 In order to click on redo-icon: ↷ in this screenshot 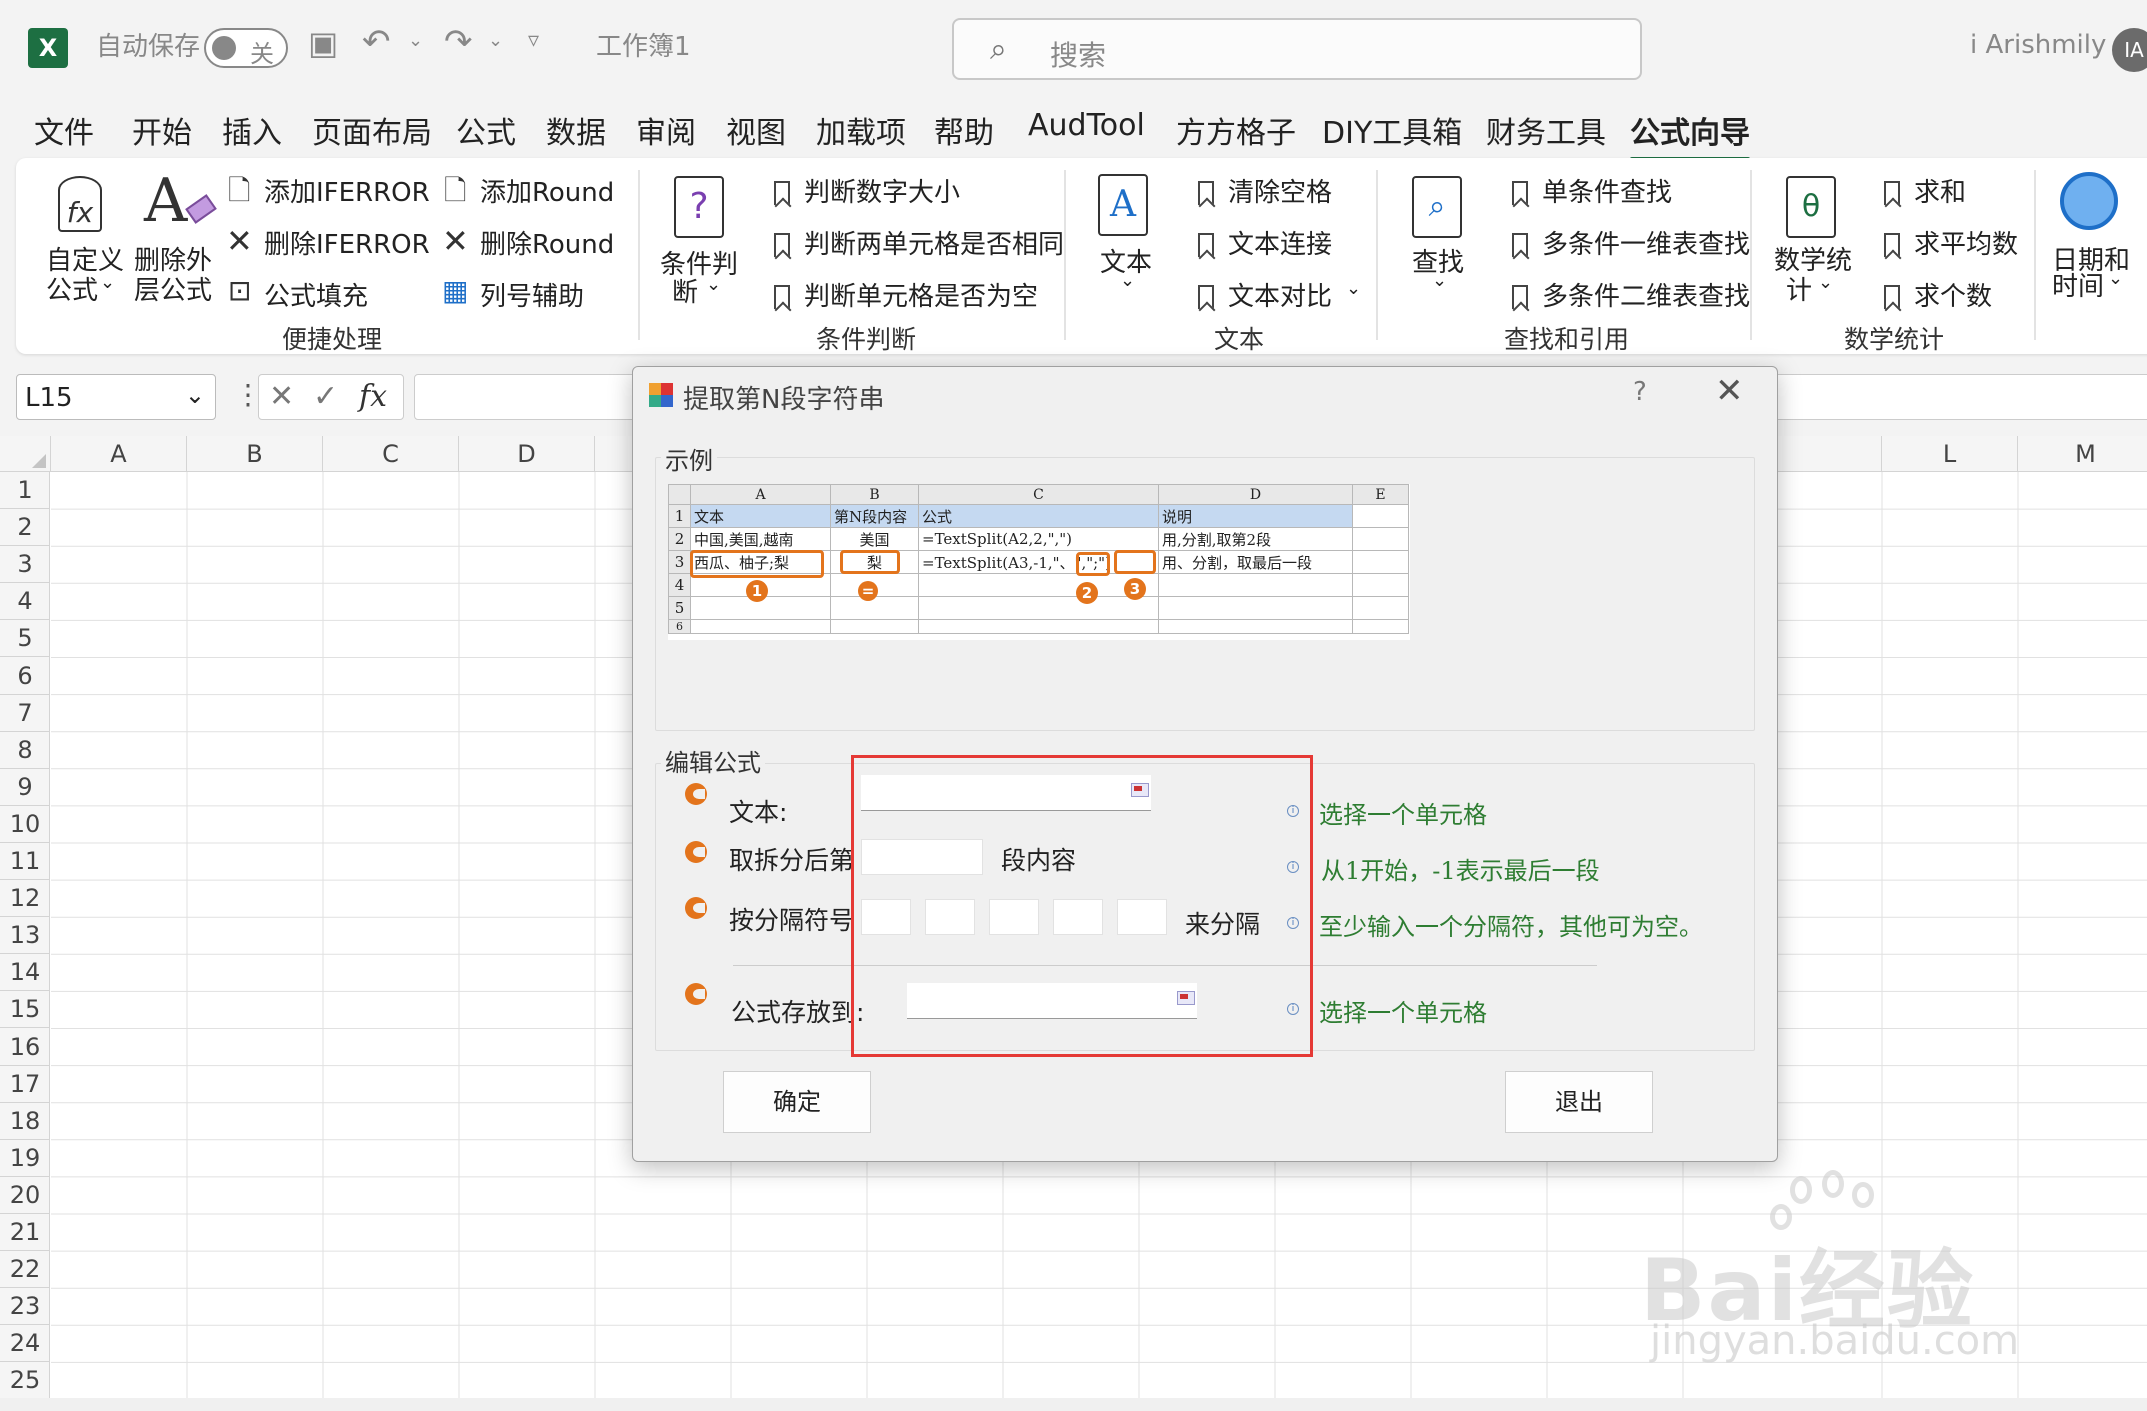, I will do `click(458, 42)`.